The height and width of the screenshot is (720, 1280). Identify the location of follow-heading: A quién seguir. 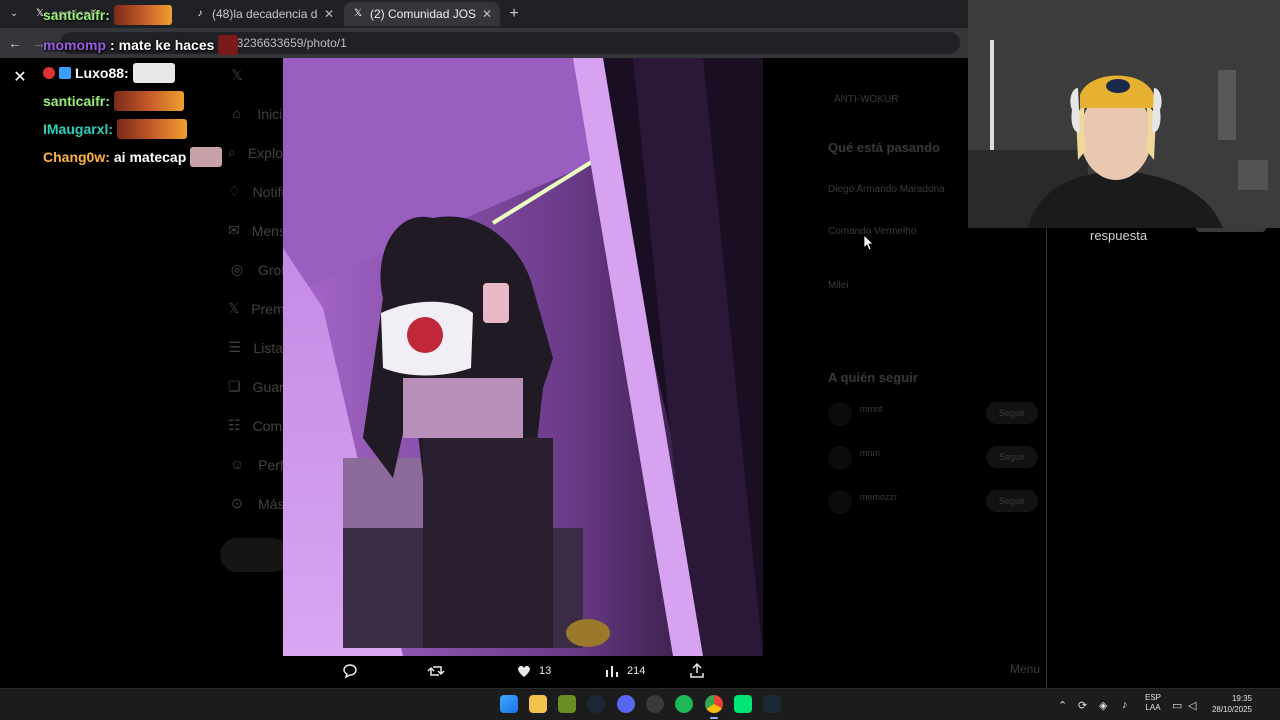
(873, 377).